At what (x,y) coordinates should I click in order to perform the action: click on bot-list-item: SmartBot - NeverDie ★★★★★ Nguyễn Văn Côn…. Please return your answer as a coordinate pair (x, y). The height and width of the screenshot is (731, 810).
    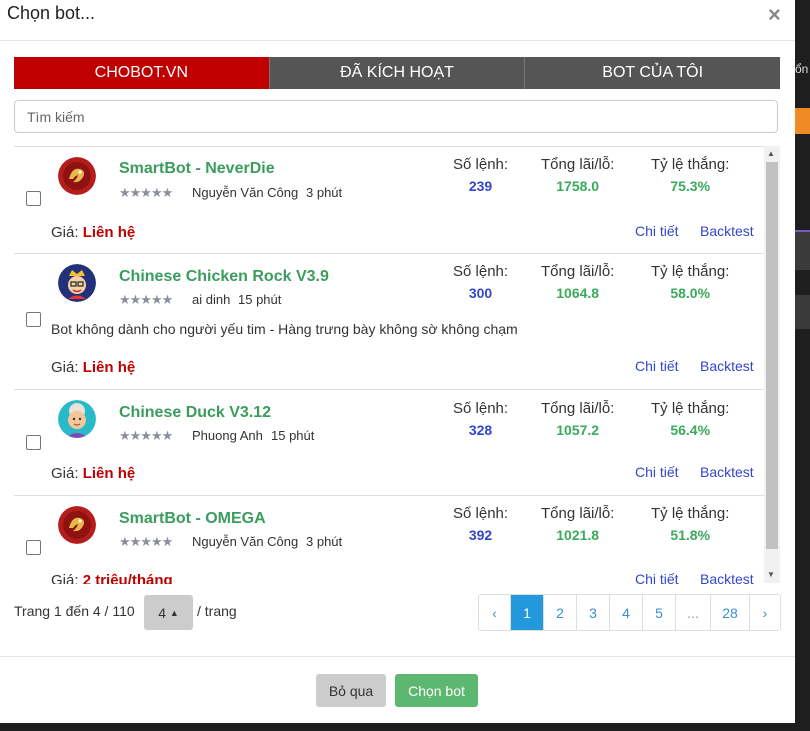
    Looking at the image, I should click on (390, 200).